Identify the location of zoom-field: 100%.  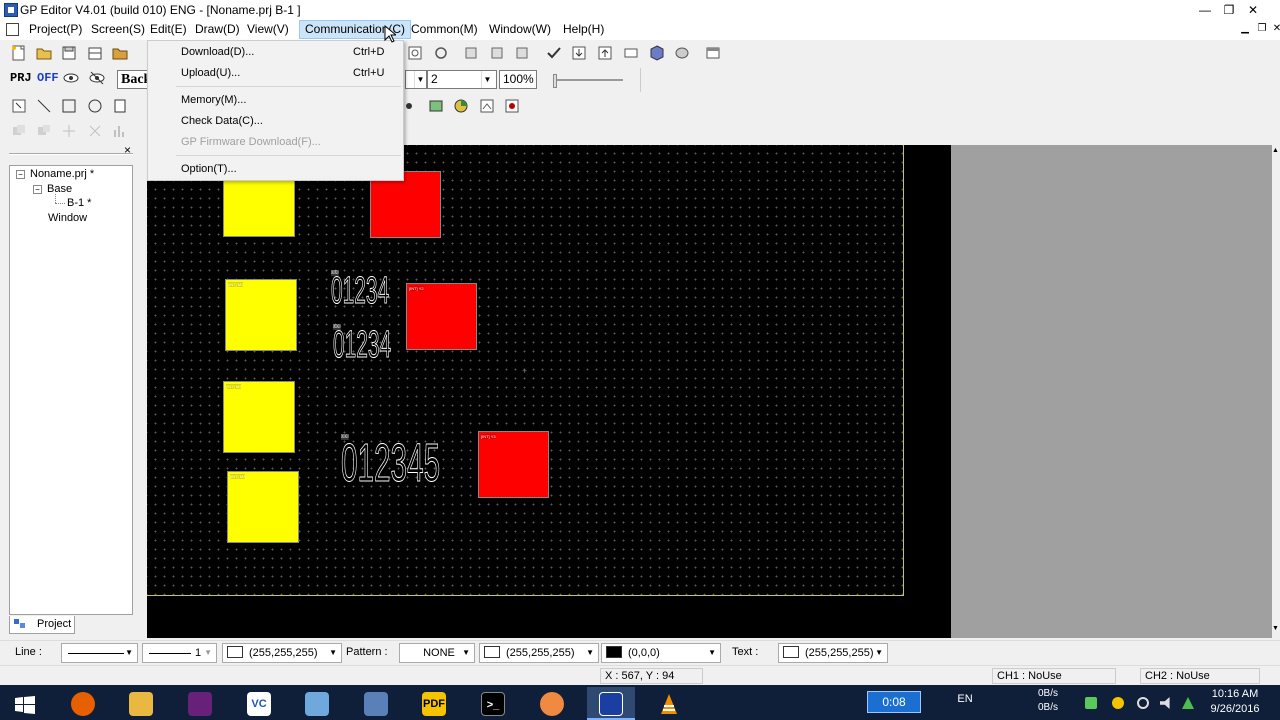
(518, 79).